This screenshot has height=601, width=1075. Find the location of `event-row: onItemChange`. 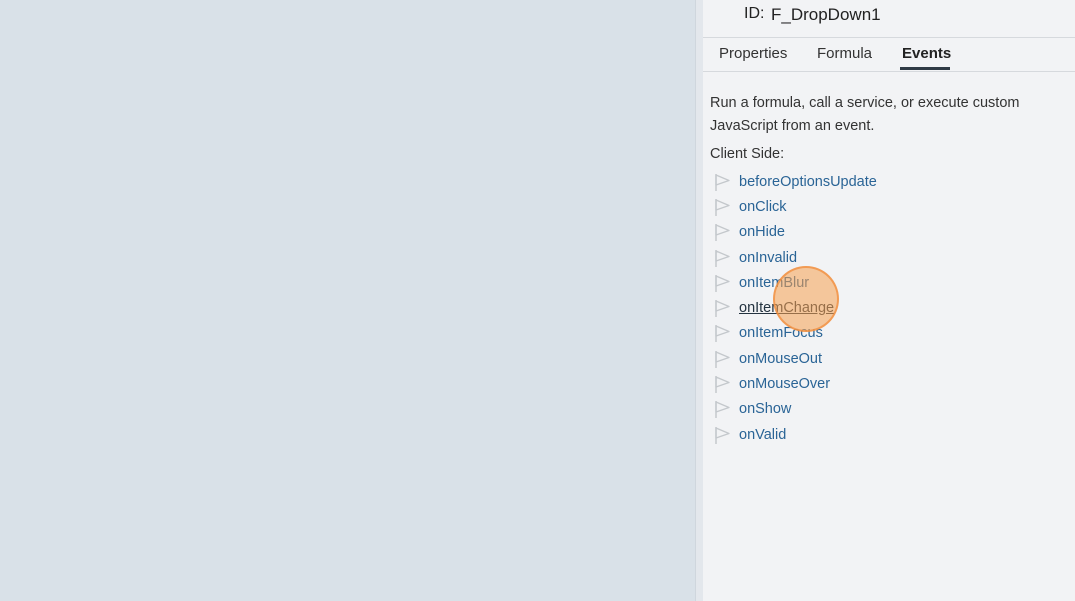

event-row: onItemChange is located at coordinates (887, 307).